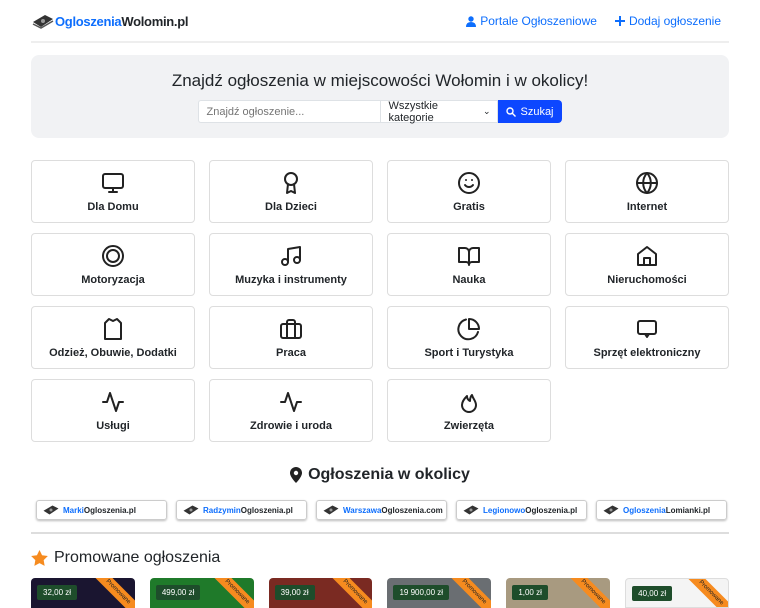  I want to click on smile-icon, so click(469, 182).